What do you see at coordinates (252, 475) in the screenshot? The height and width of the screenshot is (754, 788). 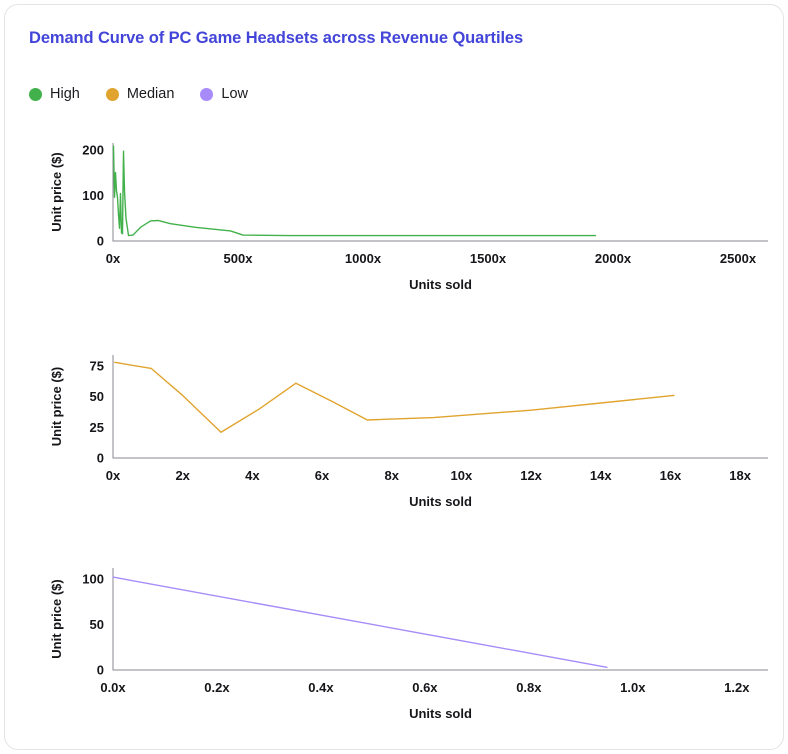 I see `x-tick-label: 4x` at bounding box center [252, 475].